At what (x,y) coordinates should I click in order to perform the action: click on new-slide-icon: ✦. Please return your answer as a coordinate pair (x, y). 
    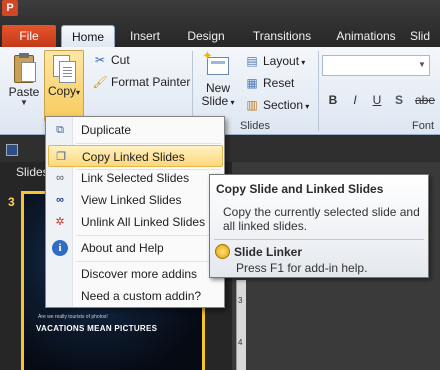
    Looking at the image, I should click on (216, 64).